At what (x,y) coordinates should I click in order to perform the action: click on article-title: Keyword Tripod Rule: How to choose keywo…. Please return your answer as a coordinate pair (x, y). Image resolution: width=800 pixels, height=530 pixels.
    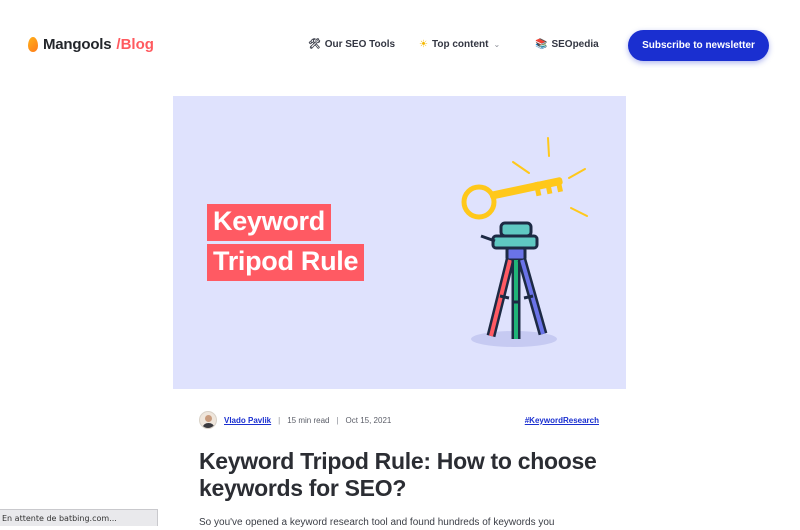
    Looking at the image, I should click on (398, 475).